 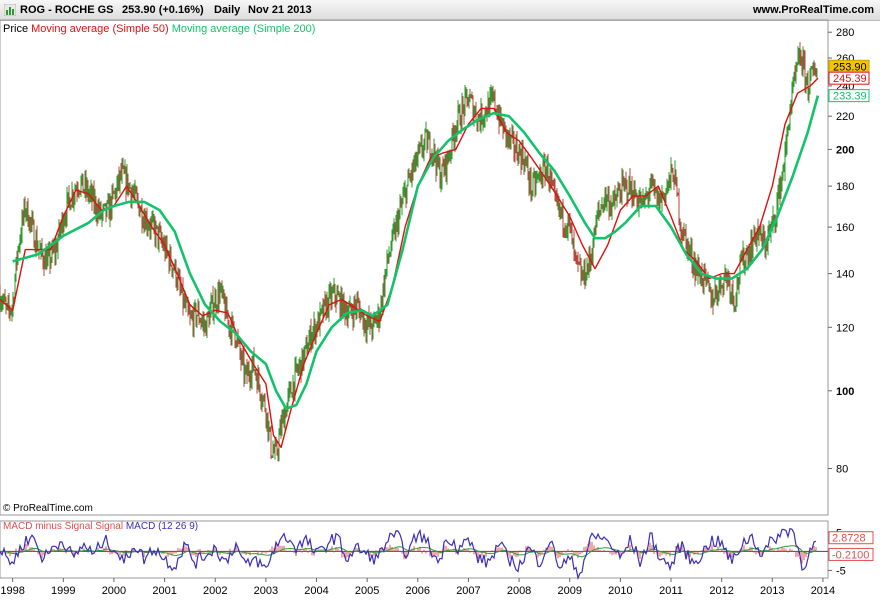 I want to click on x-tick-label: 2013, so click(x=772, y=591).